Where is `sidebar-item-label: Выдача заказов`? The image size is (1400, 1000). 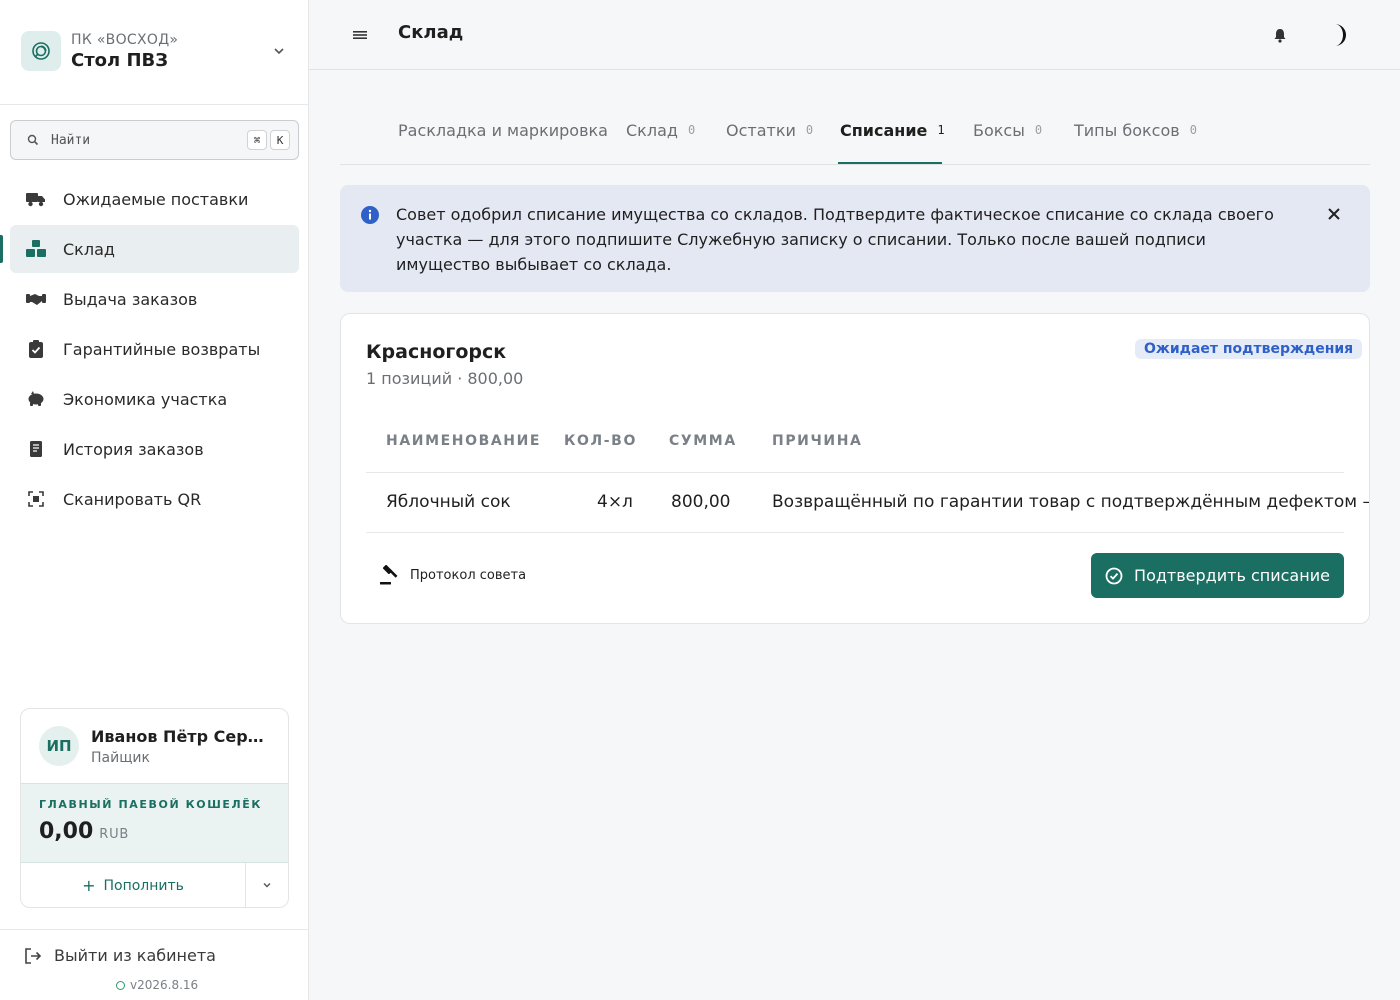
sidebar-item-label: Выдача заказов is located at coordinates (130, 299).